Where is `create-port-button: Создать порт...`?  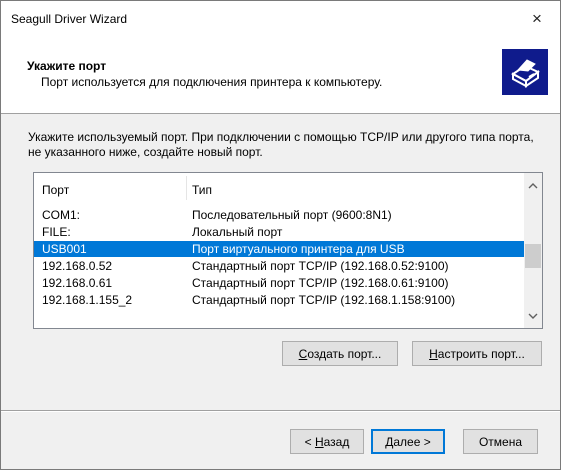 create-port-button: Создать порт... is located at coordinates (340, 353).